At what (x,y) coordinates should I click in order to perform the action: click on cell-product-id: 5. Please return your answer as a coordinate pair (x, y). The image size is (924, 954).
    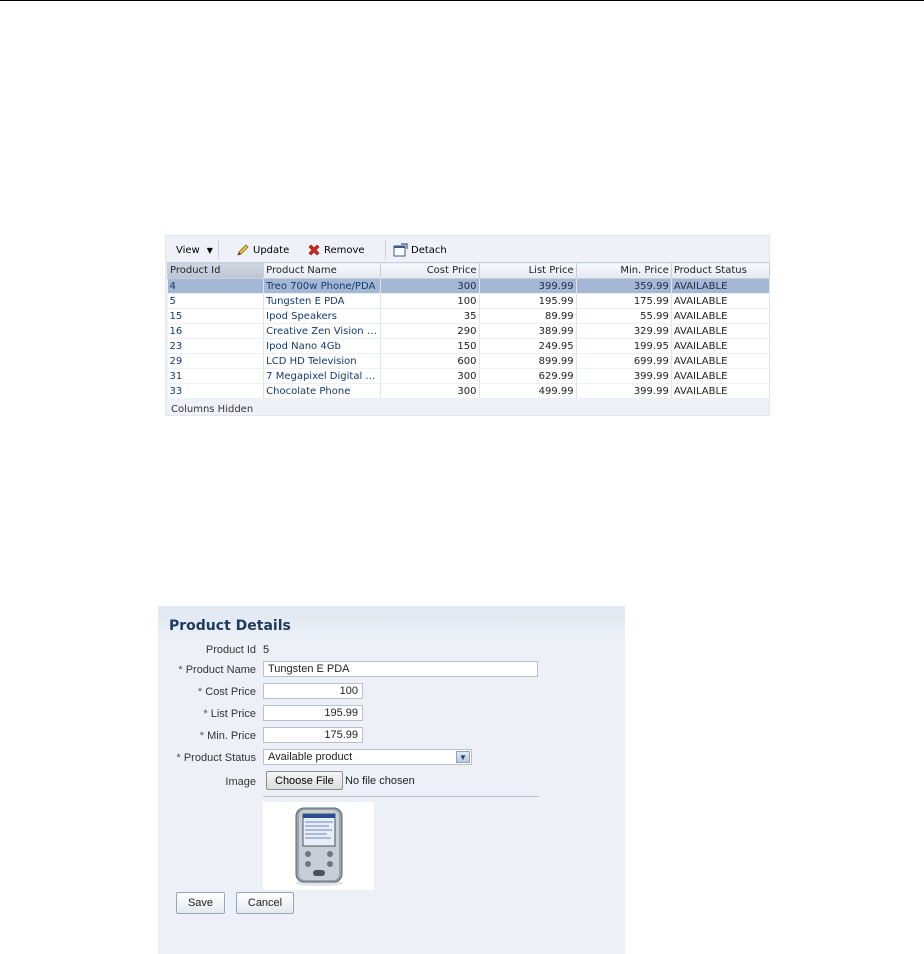
    Looking at the image, I should click on (216, 301).